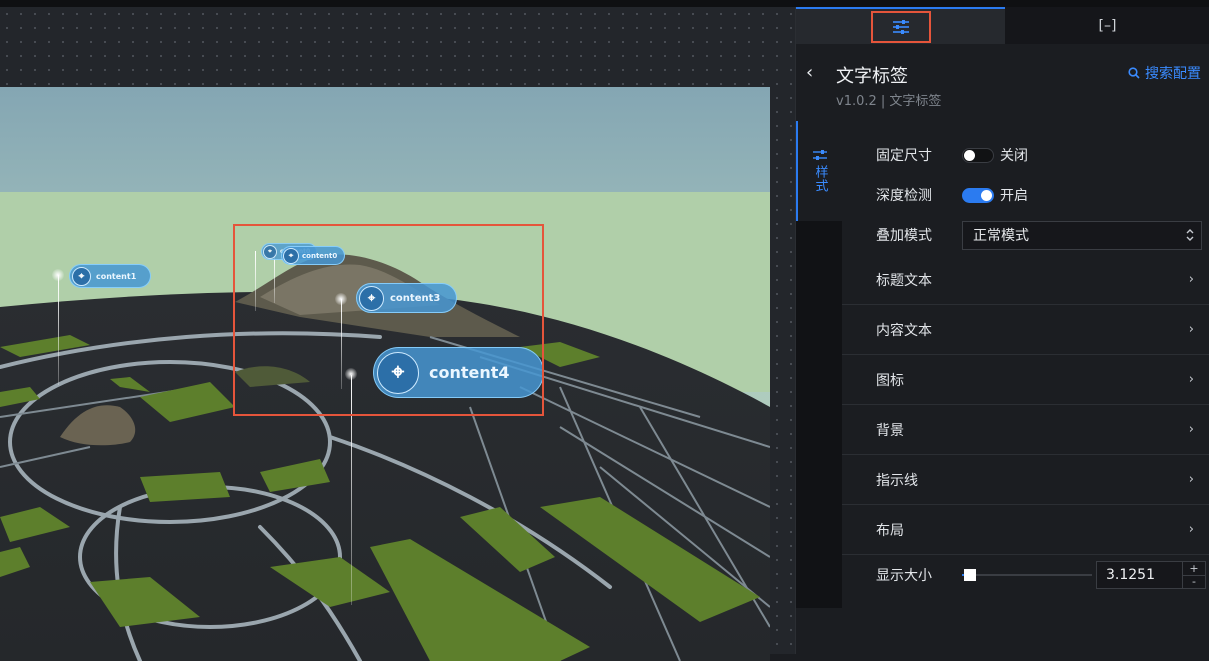 The image size is (1209, 661). I want to click on section-label: 布局, so click(890, 530).